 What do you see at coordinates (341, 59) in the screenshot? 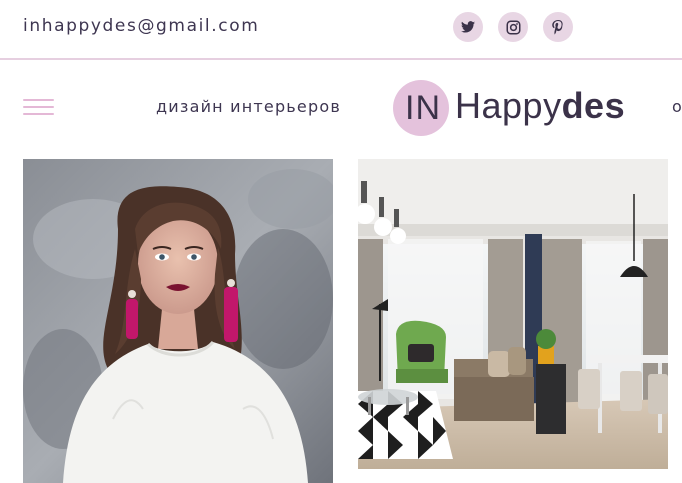
I see `header-divider` at bounding box center [341, 59].